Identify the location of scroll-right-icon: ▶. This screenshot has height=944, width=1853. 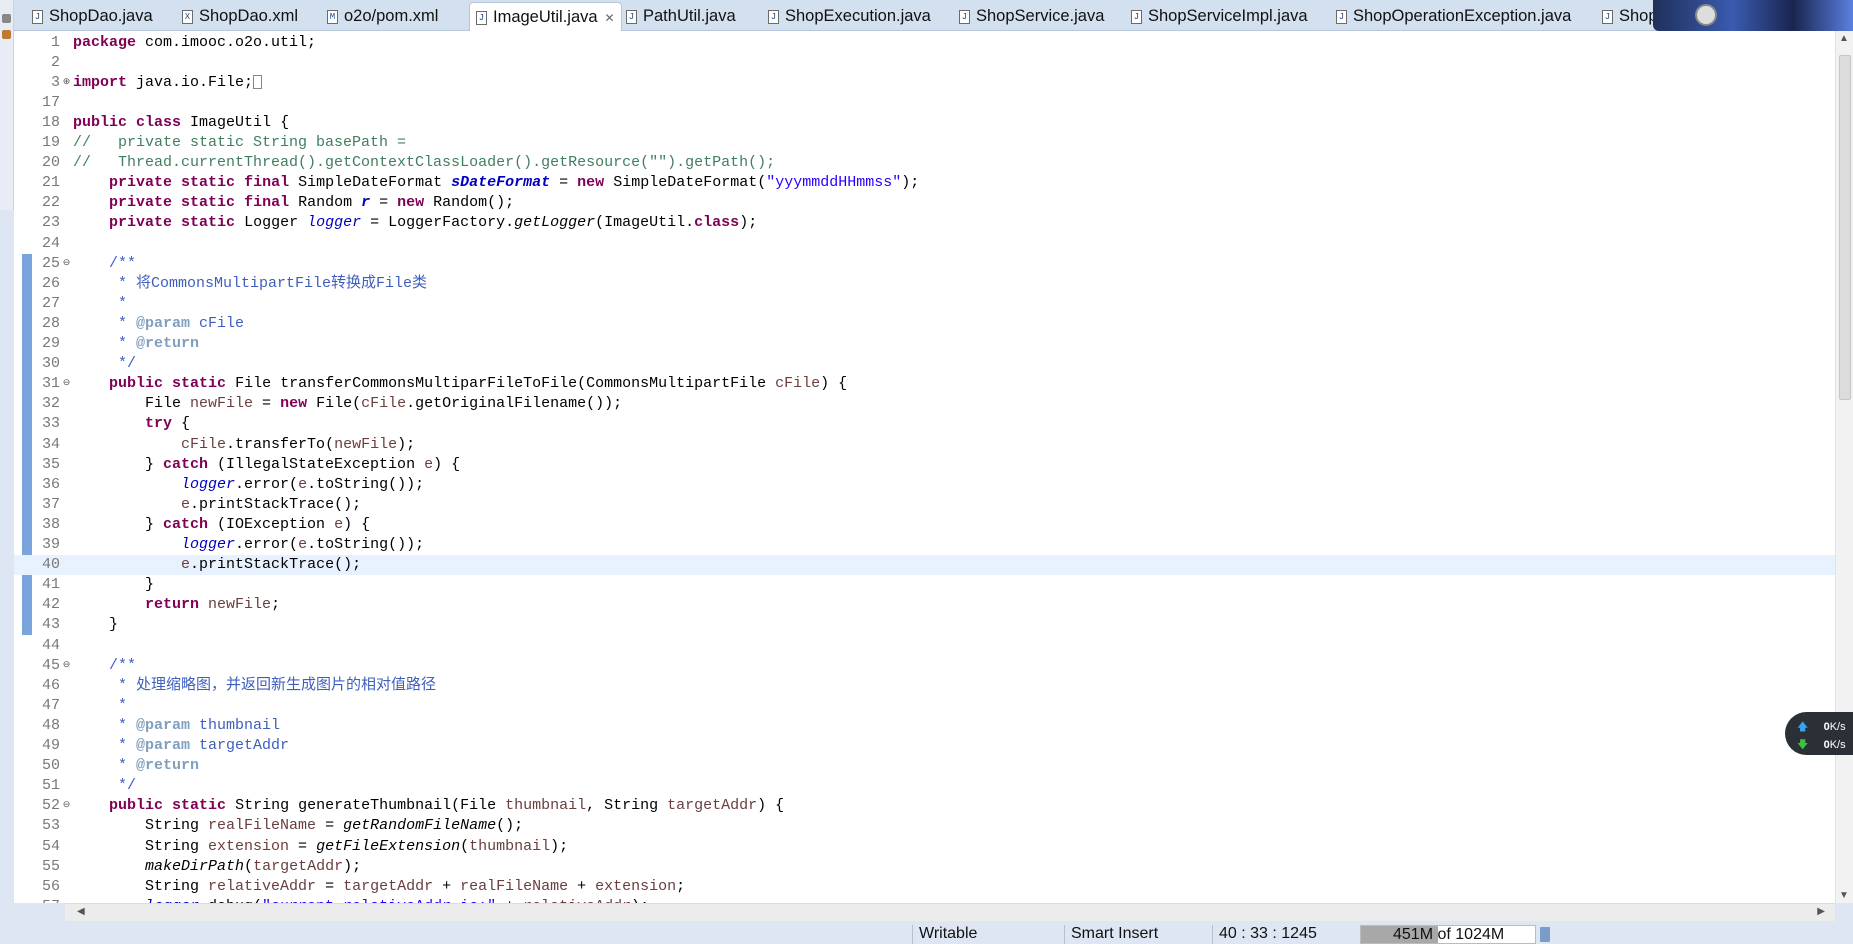
(1821, 911).